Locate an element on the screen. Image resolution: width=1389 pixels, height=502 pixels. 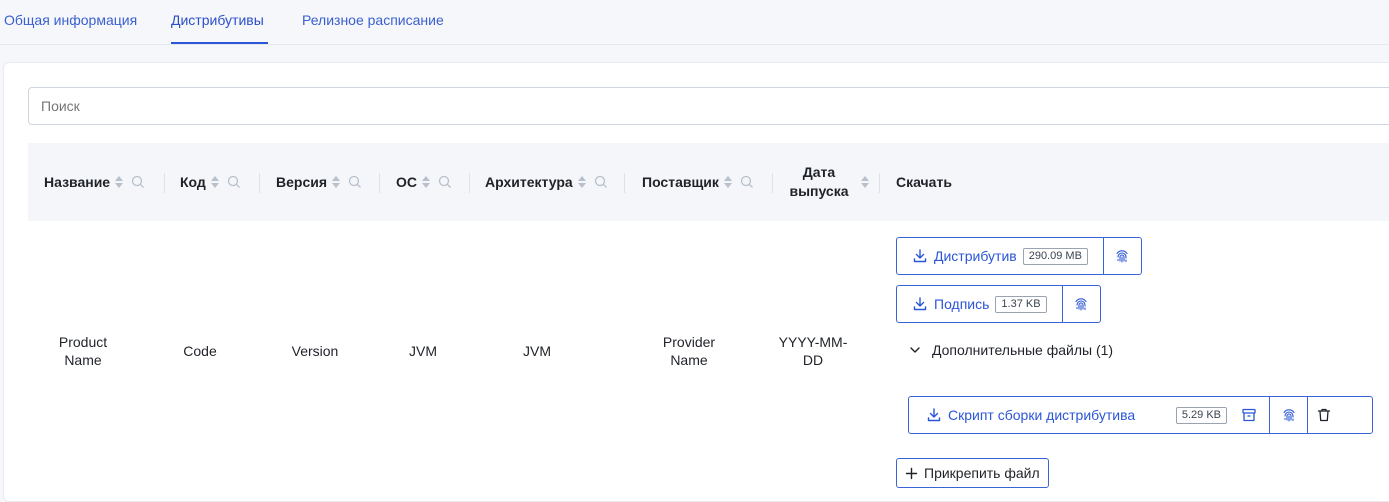
attach-file-button: Прикрепить файл is located at coordinates (972, 473).